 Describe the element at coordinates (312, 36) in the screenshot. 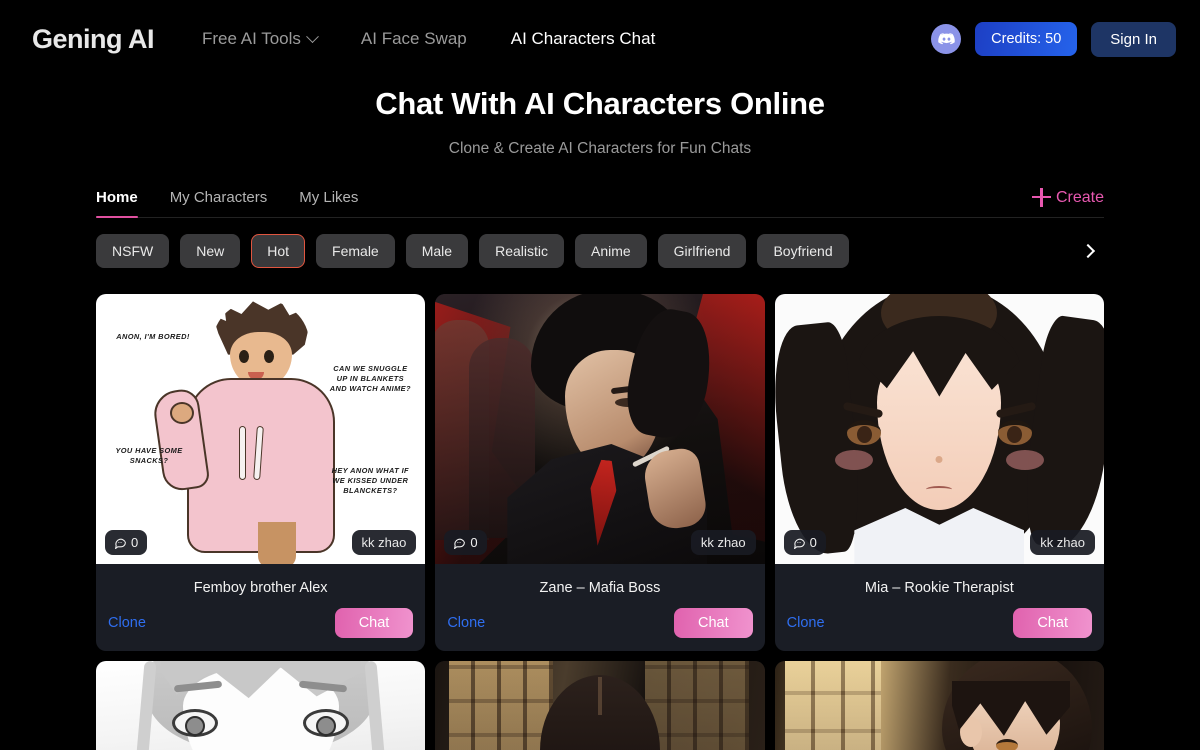

I see `chevron-down-icon` at that location.